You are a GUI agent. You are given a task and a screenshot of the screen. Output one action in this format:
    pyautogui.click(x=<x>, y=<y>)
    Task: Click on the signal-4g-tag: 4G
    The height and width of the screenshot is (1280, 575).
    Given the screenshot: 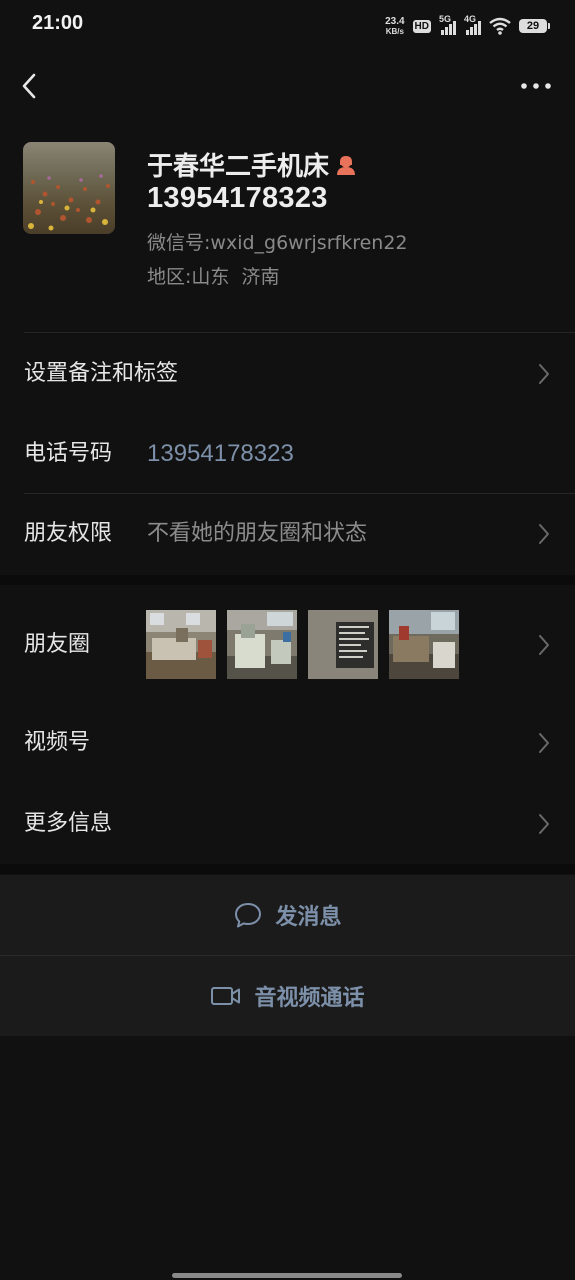 What is the action you would take?
    pyautogui.click(x=470, y=19)
    